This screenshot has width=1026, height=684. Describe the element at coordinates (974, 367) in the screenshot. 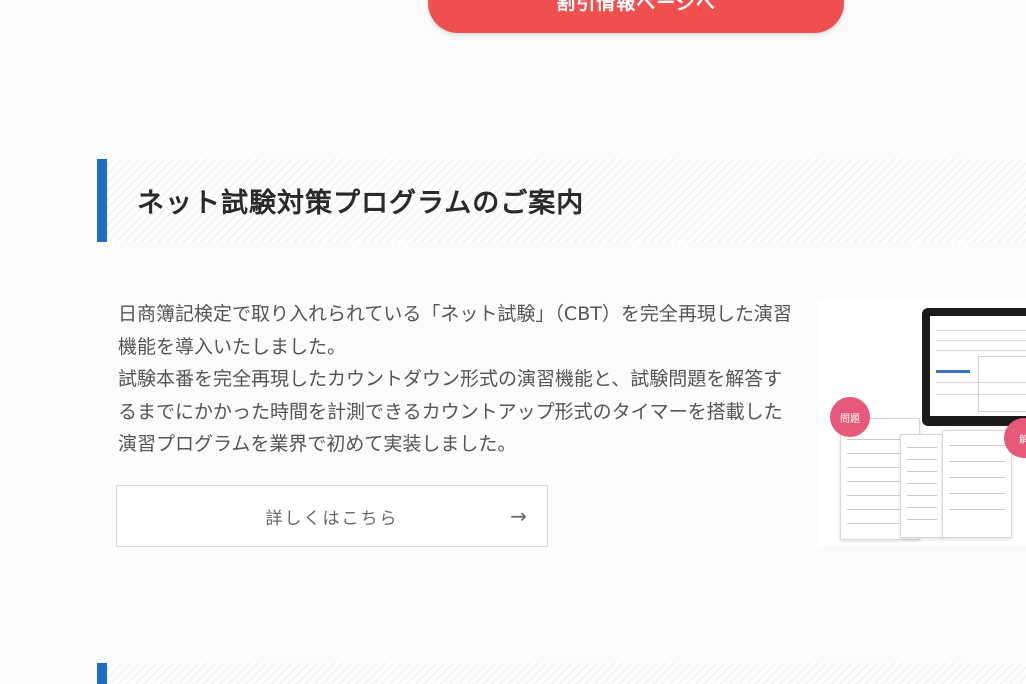

I see `monitor-illustration` at that location.